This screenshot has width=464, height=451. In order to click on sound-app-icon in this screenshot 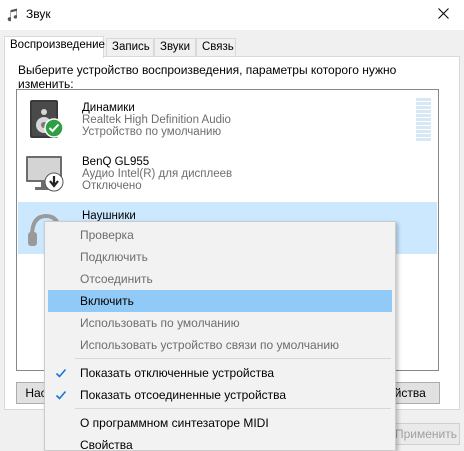, I will do `click(12, 15)`.